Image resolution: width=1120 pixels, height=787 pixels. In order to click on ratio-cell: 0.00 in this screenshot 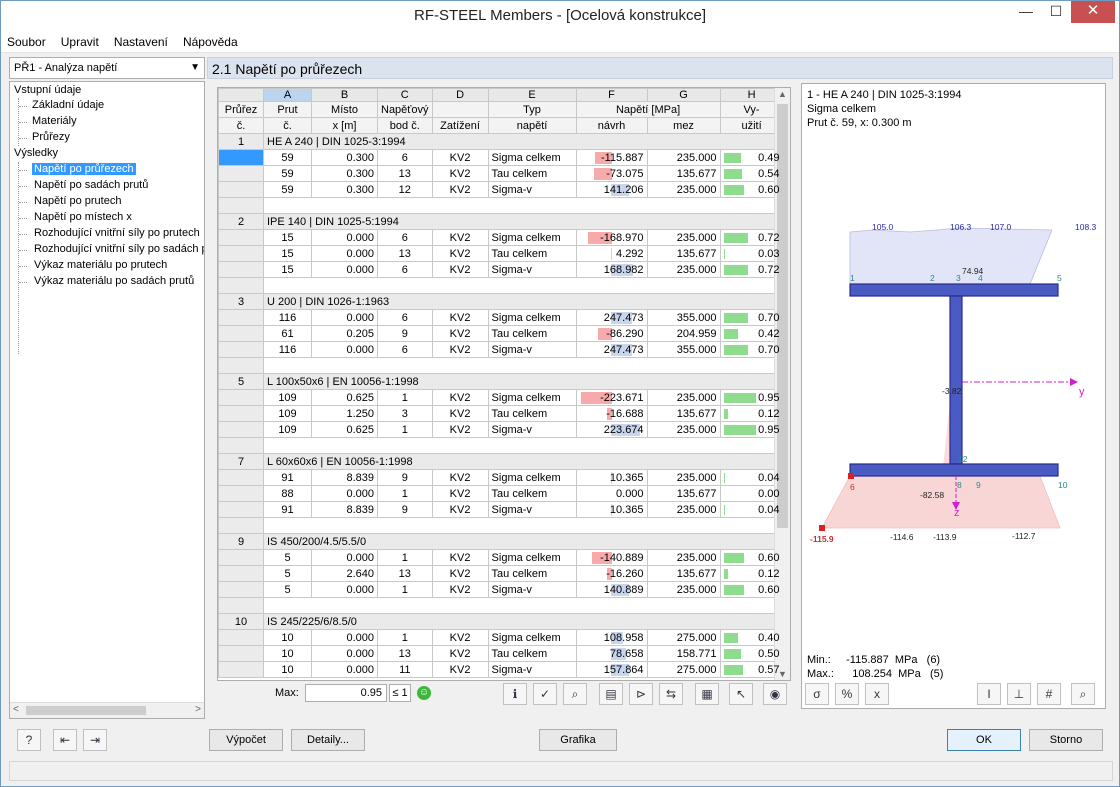, I will do `click(751, 493)`.